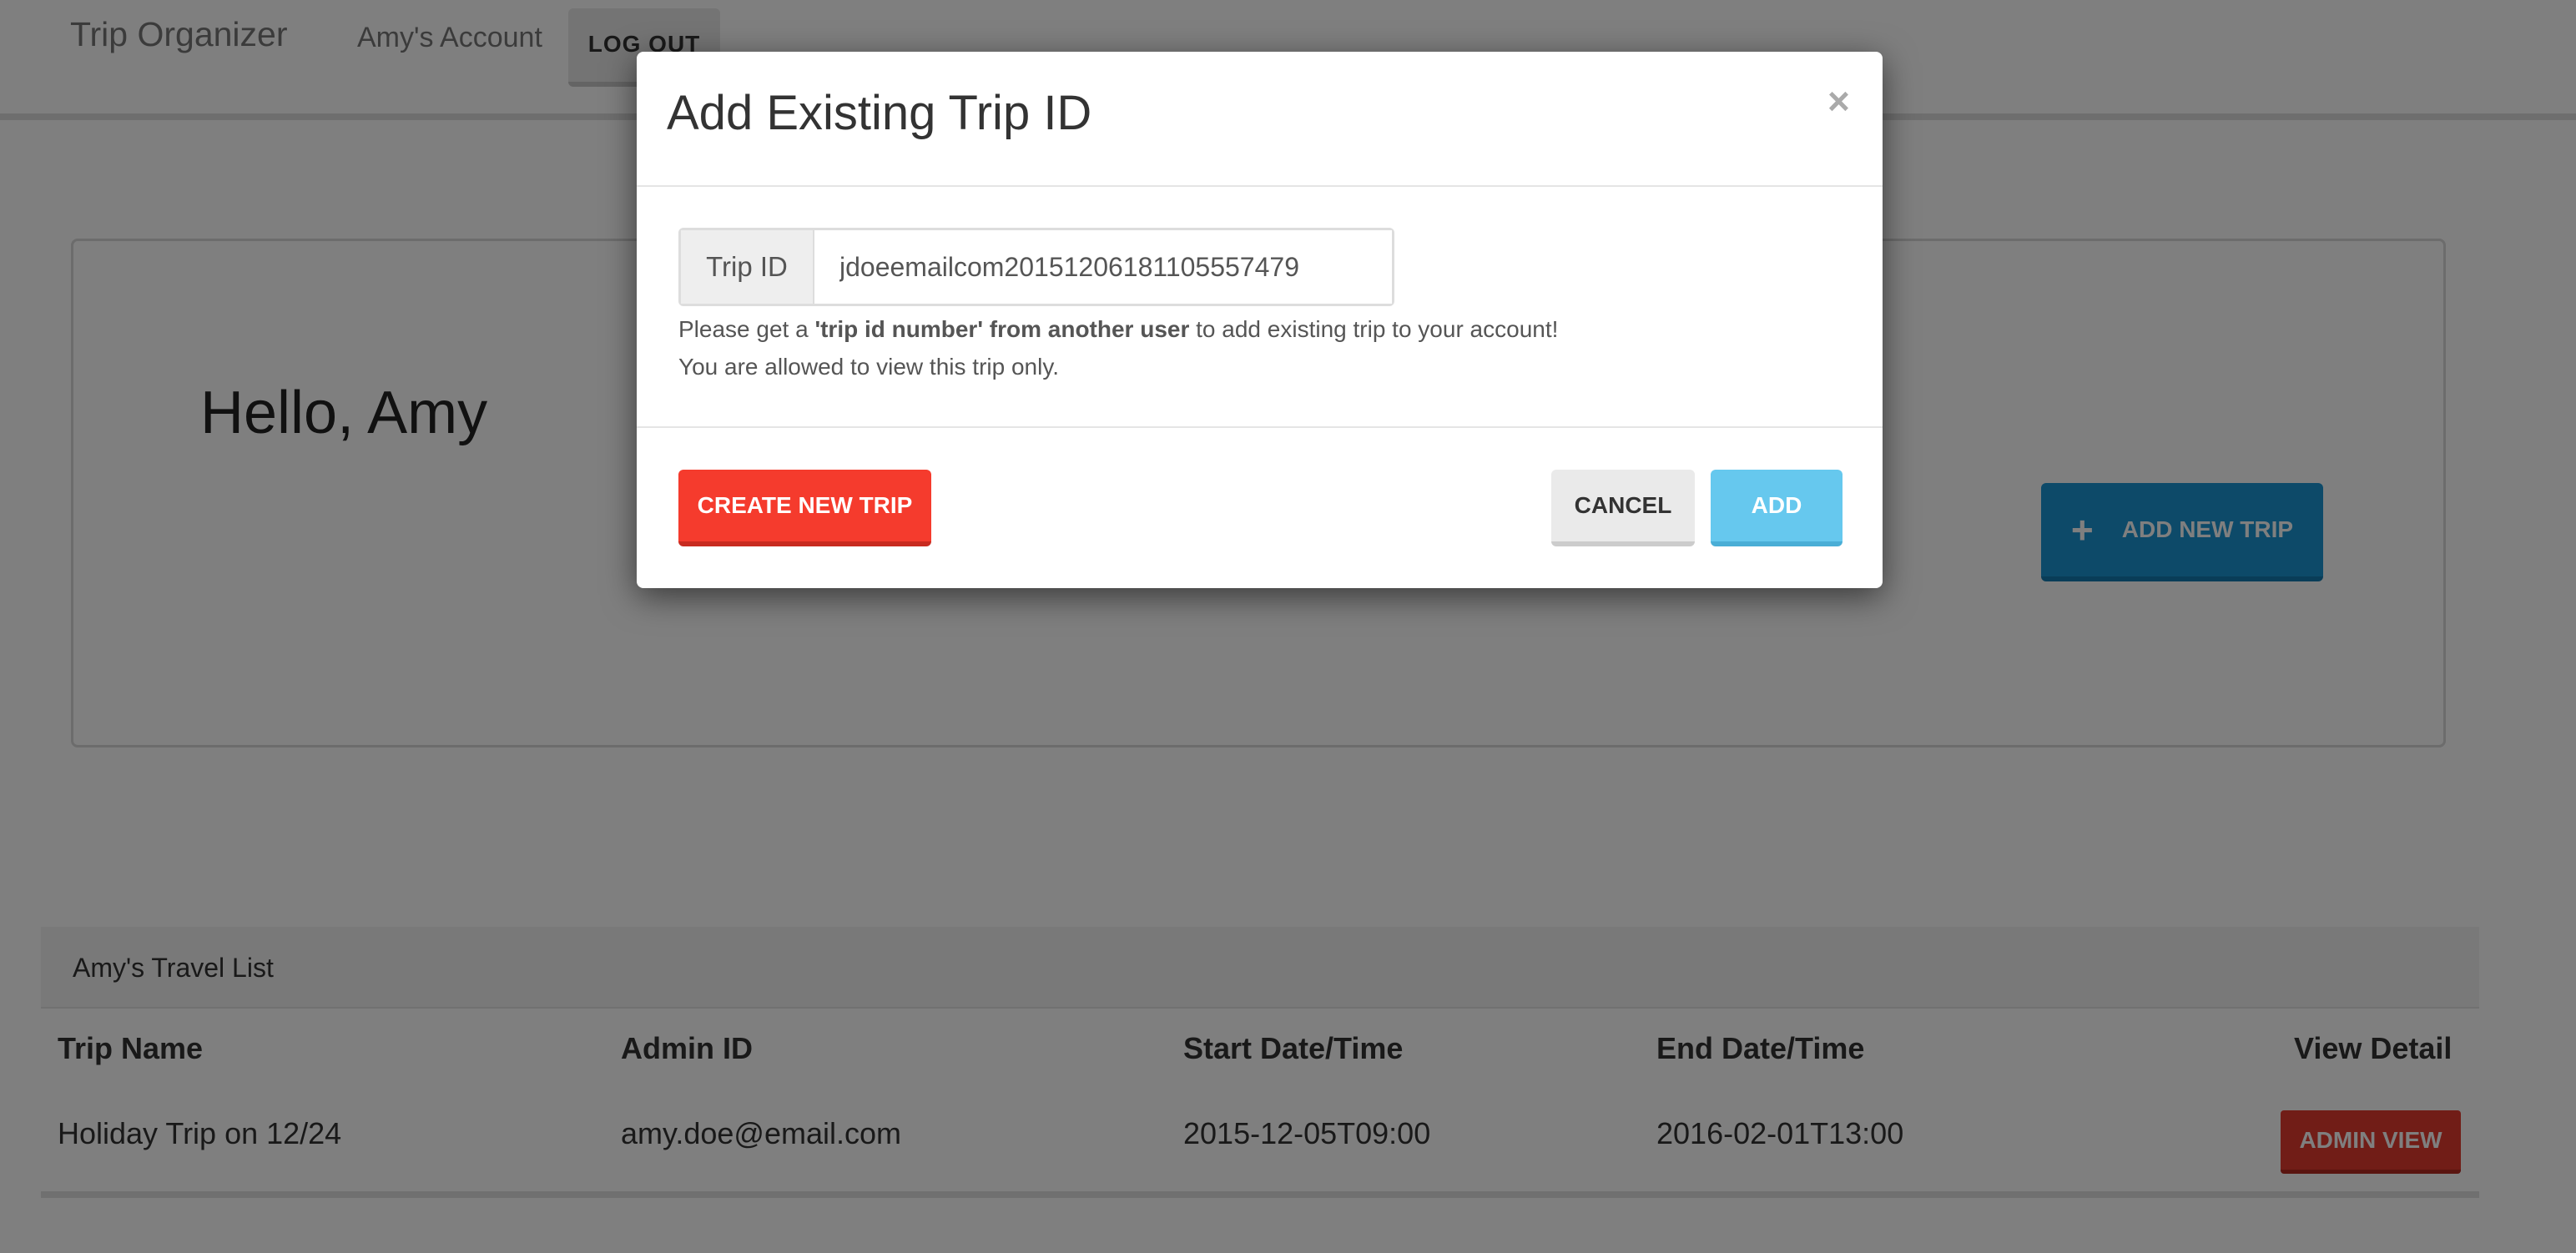 The width and height of the screenshot is (2576, 1253). I want to click on modal-divider, so click(1260, 186).